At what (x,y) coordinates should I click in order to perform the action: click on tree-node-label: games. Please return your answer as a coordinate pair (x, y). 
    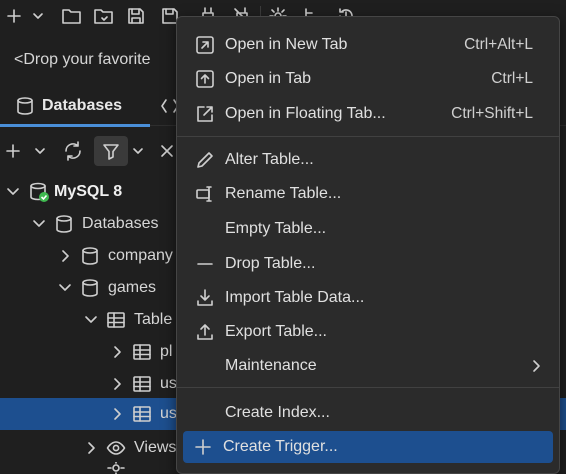
    Looking at the image, I should click on (132, 287).